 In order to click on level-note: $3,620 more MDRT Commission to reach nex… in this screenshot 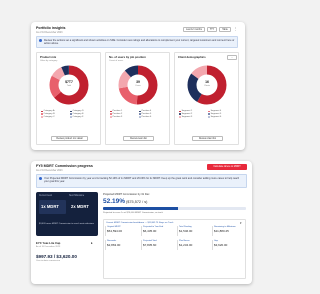, I will do `click(66, 224)`.